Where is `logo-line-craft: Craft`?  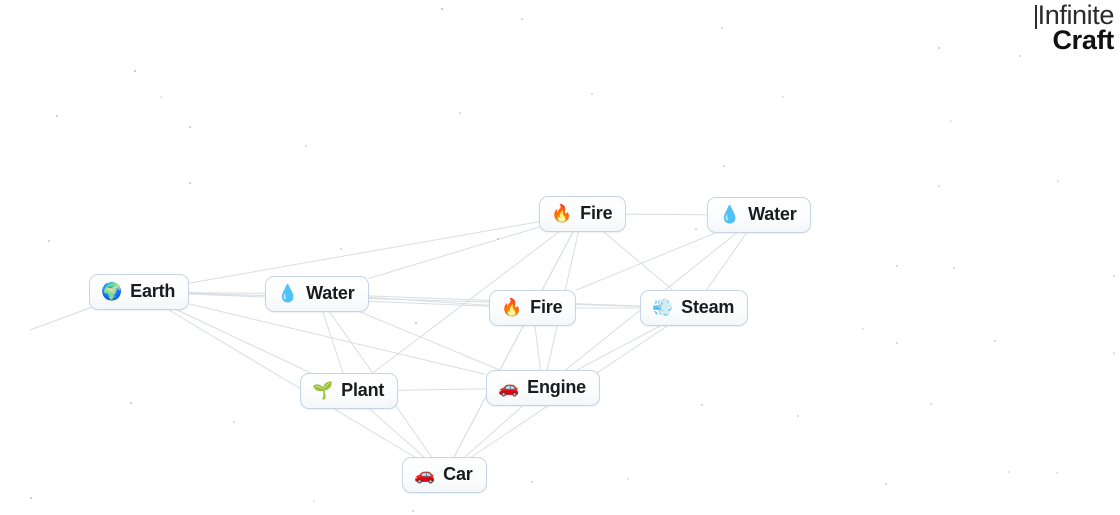
logo-line-craft: Craft is located at coordinates (1083, 40).